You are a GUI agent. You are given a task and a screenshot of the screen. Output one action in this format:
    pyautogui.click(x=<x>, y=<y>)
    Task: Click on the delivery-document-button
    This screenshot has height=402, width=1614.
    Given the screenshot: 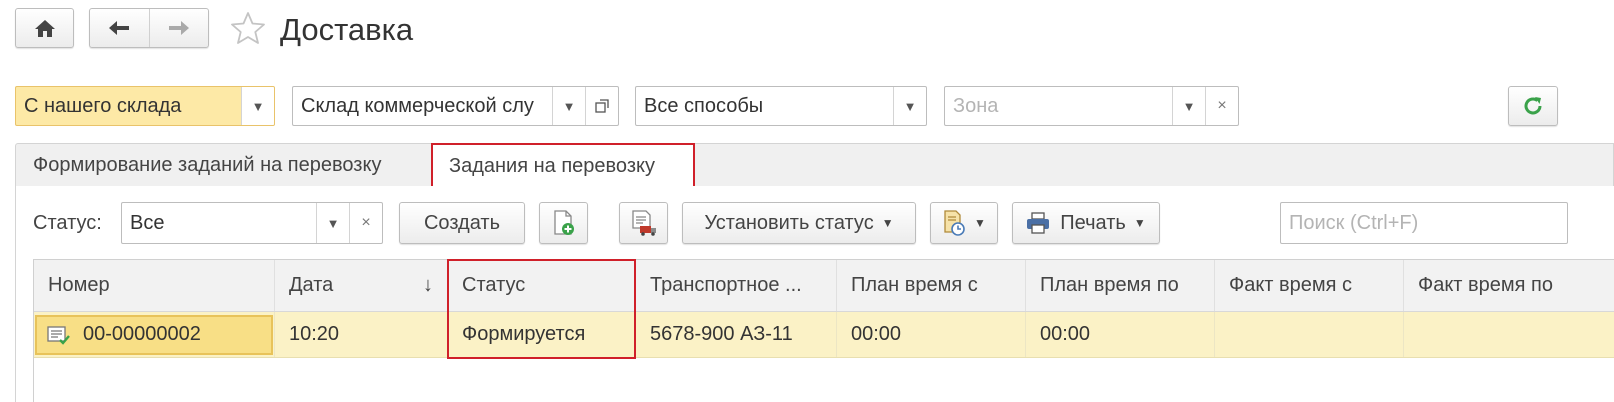 What is the action you would take?
    pyautogui.click(x=643, y=223)
    